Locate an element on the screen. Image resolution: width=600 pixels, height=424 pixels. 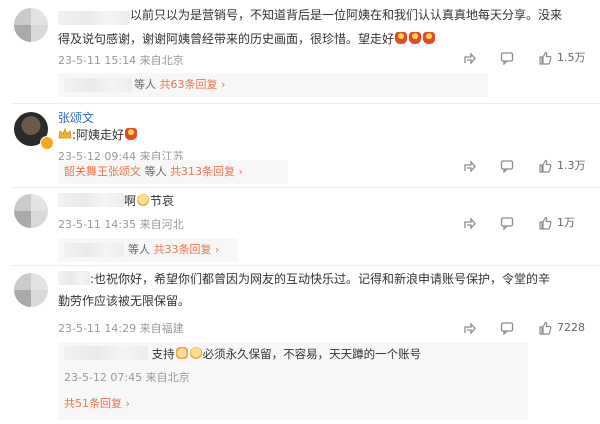
more-replies-link: 共33条回复 is located at coordinates (183, 249).